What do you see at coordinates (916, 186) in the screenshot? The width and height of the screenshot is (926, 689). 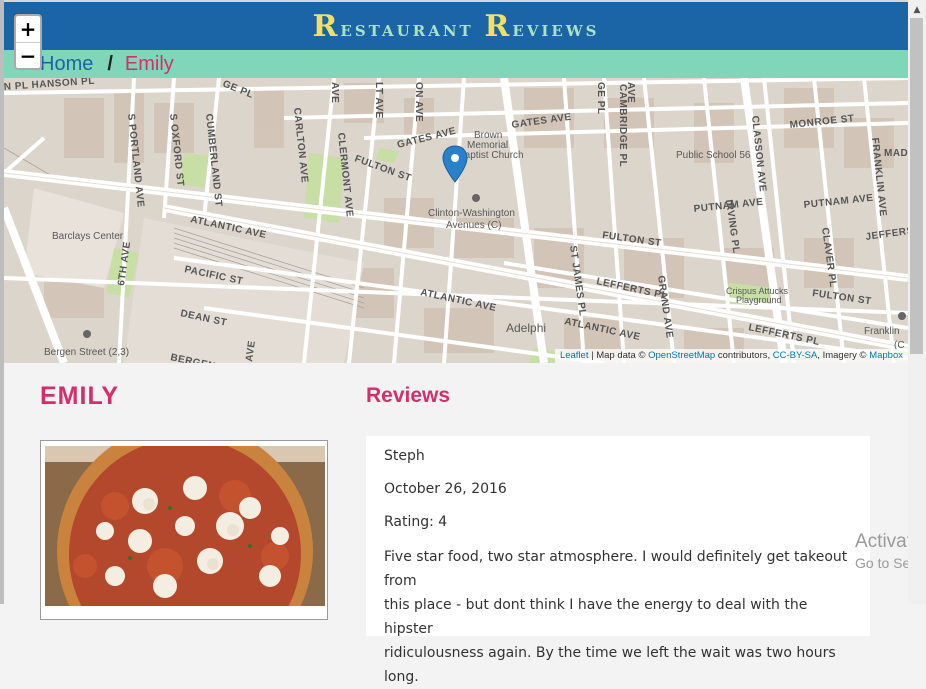 I see `scrollbar-thumb` at bounding box center [916, 186].